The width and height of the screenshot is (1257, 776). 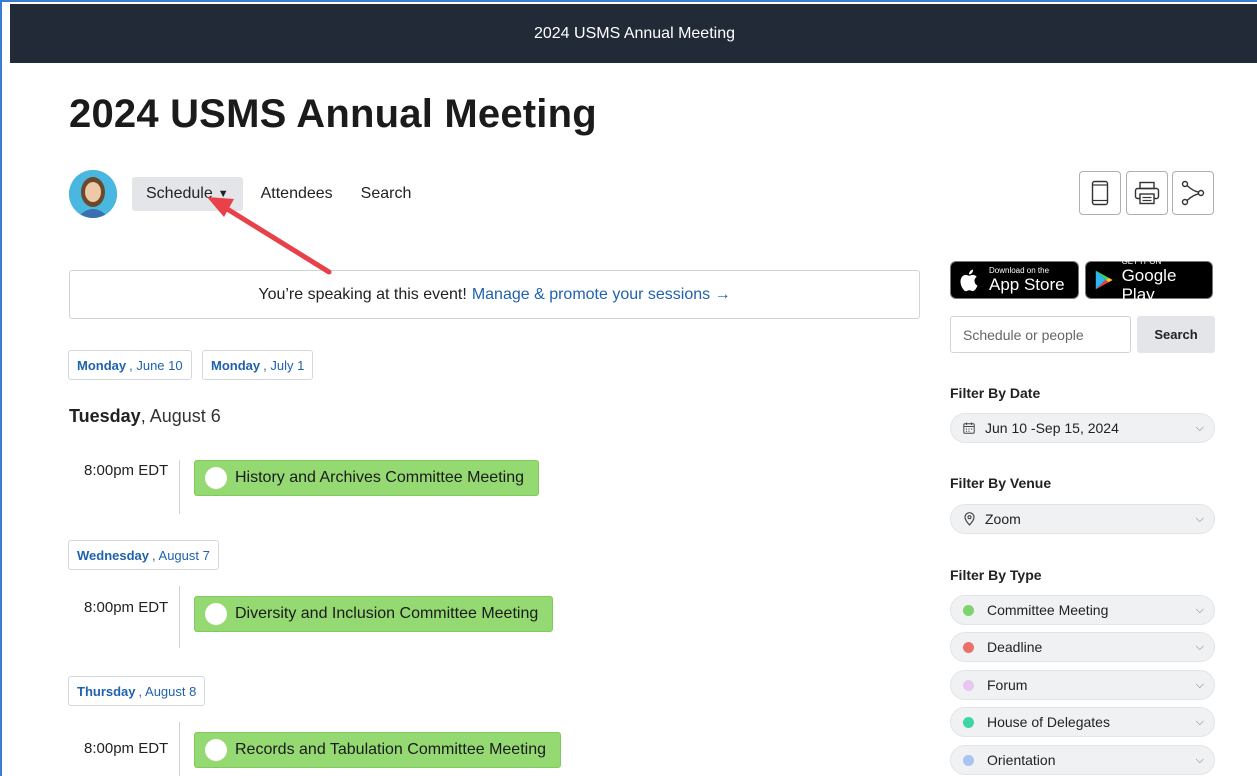 I want to click on top-bar: 2024 USMS Annual Meeting, so click(x=633, y=33).